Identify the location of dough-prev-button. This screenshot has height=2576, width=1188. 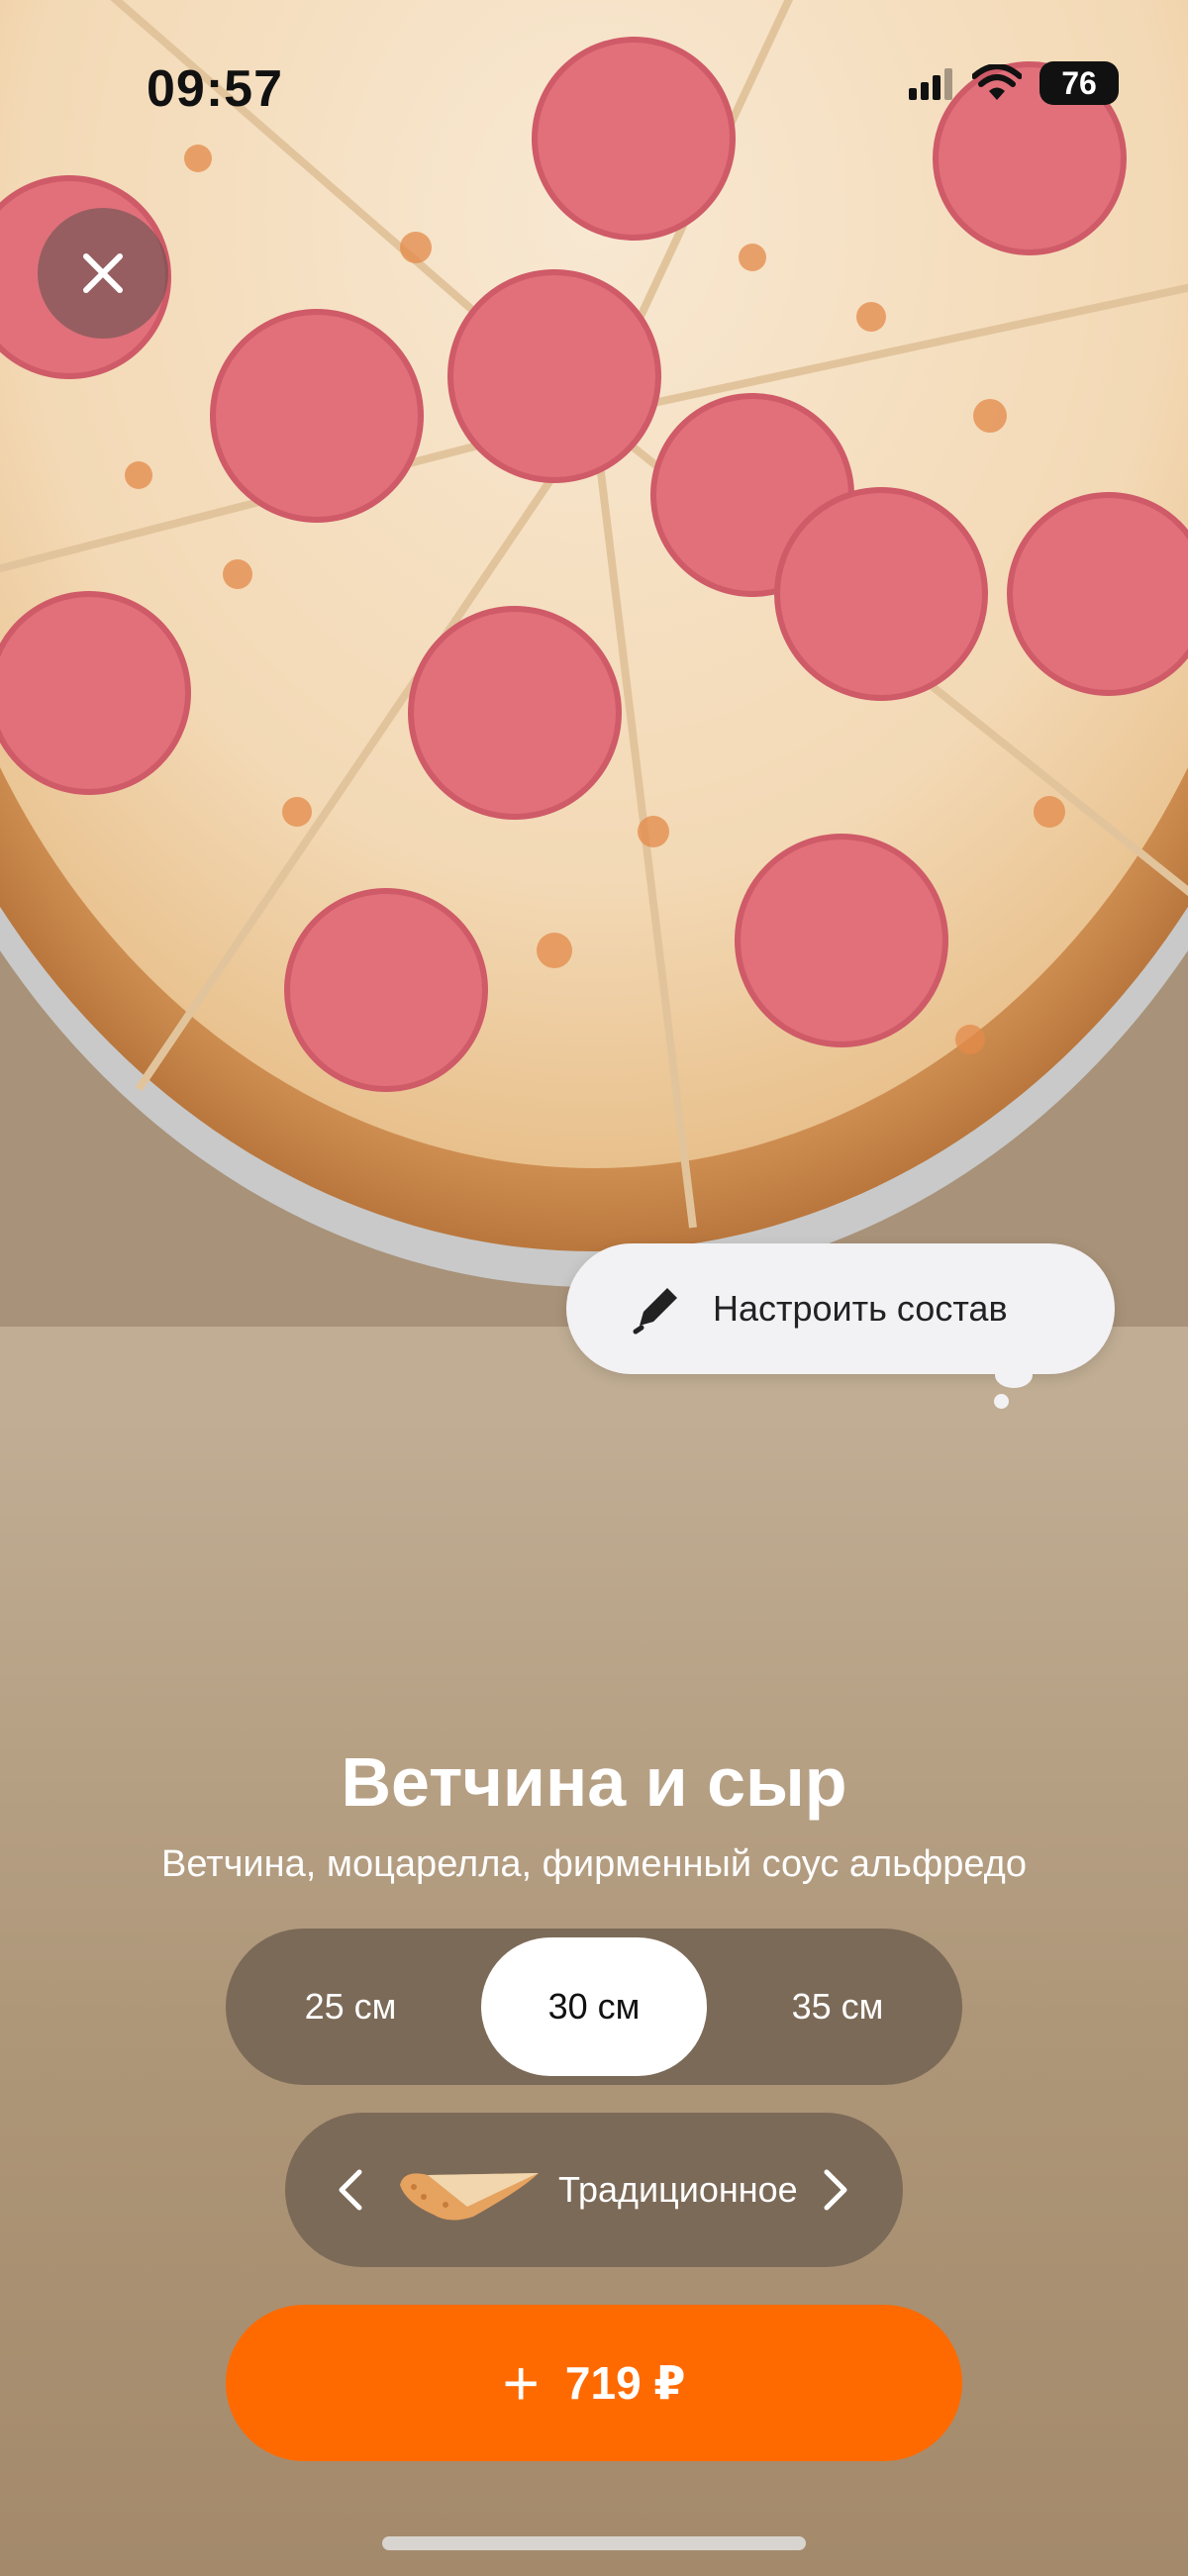
(350, 2190).